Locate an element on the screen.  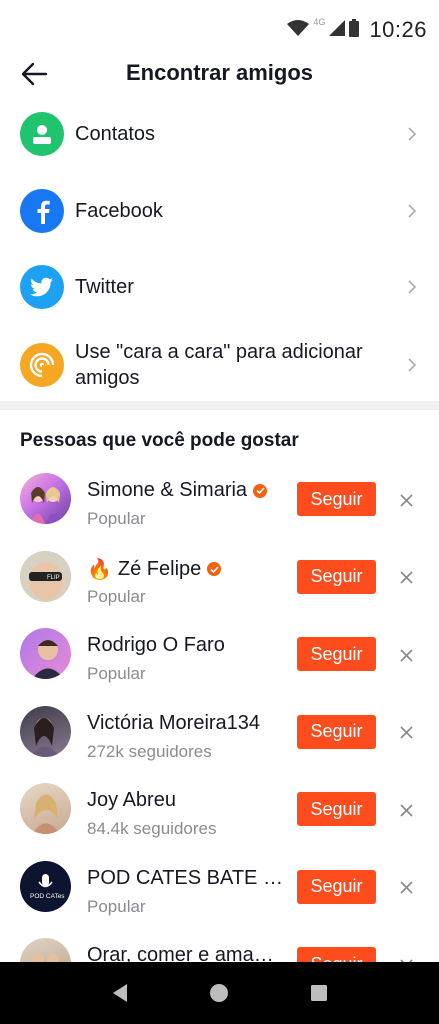
svg-text: POD CATes is located at coordinates (47, 896).